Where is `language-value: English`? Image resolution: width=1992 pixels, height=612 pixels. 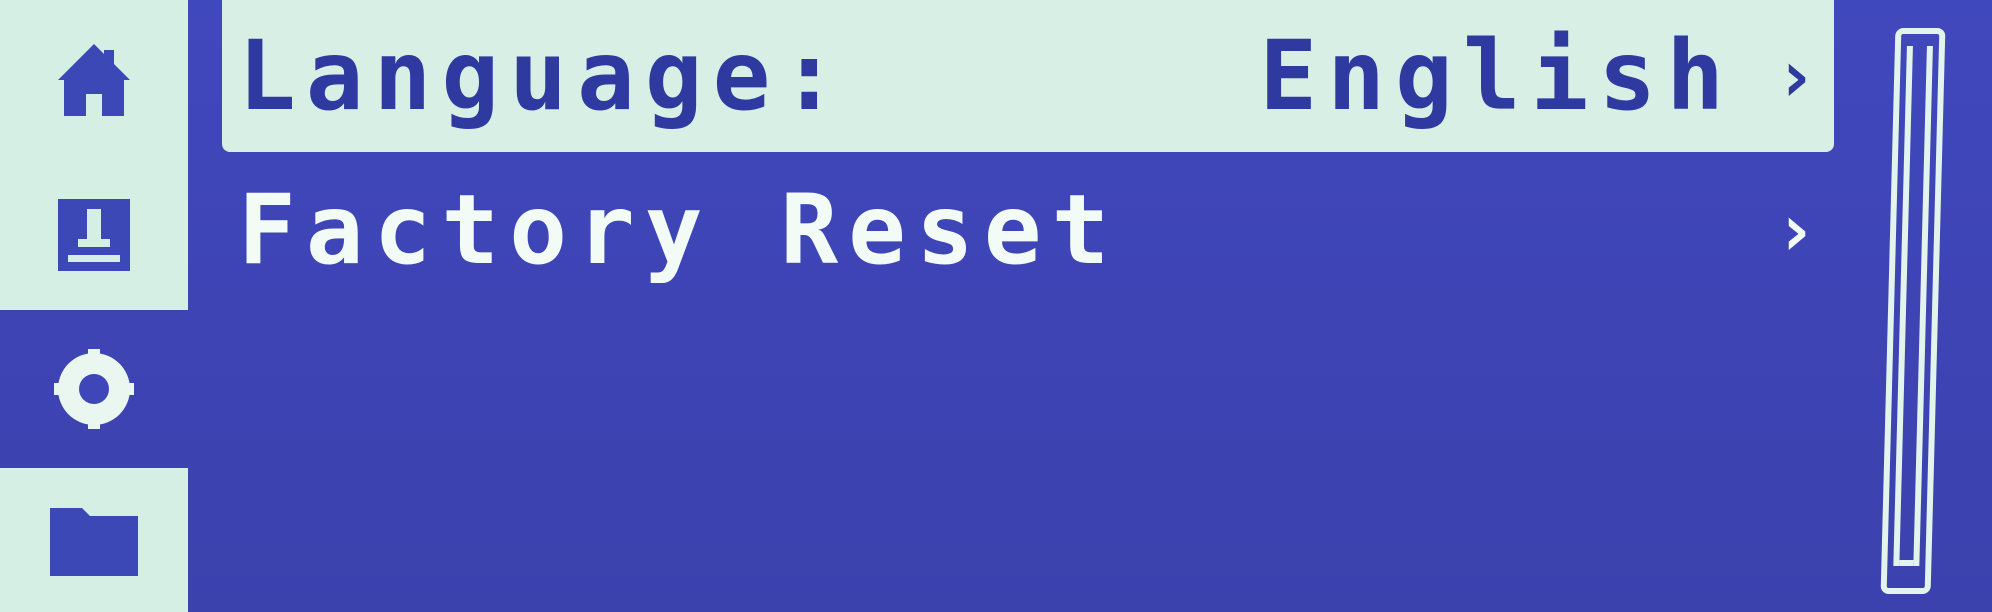
language-value: English is located at coordinates (1496, 76).